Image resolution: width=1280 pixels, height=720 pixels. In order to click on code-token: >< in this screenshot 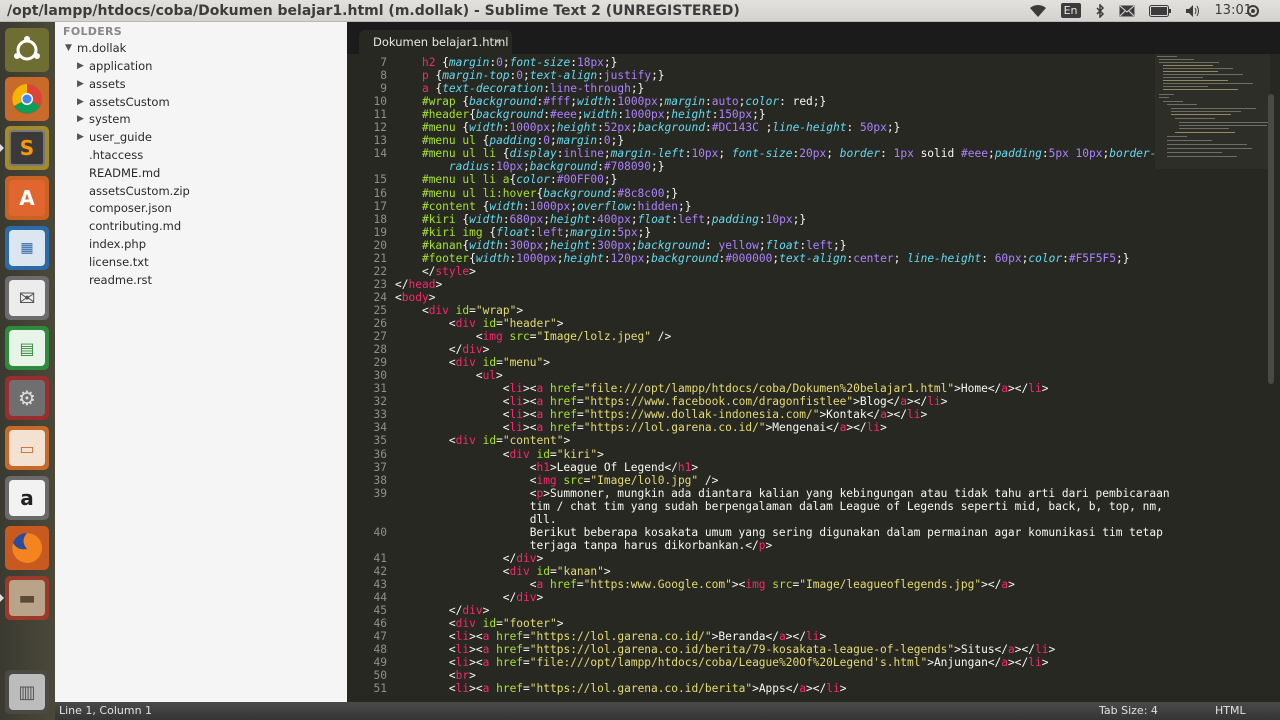, I will do `click(476, 650)`.